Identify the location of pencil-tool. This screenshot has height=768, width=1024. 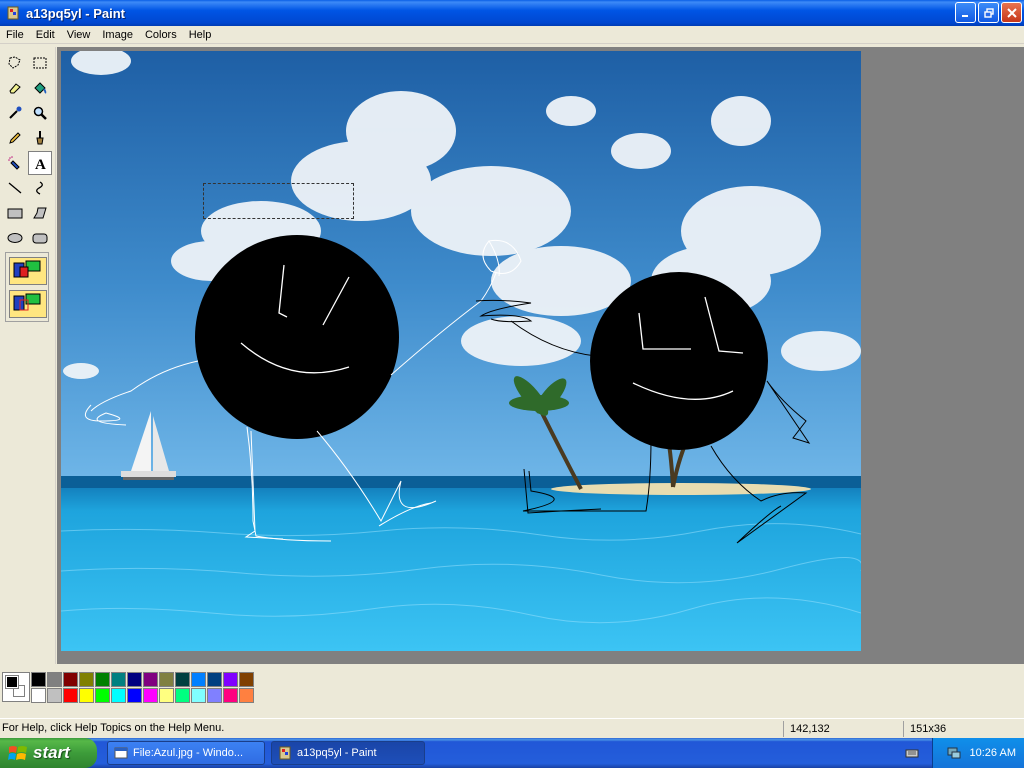
(15, 138).